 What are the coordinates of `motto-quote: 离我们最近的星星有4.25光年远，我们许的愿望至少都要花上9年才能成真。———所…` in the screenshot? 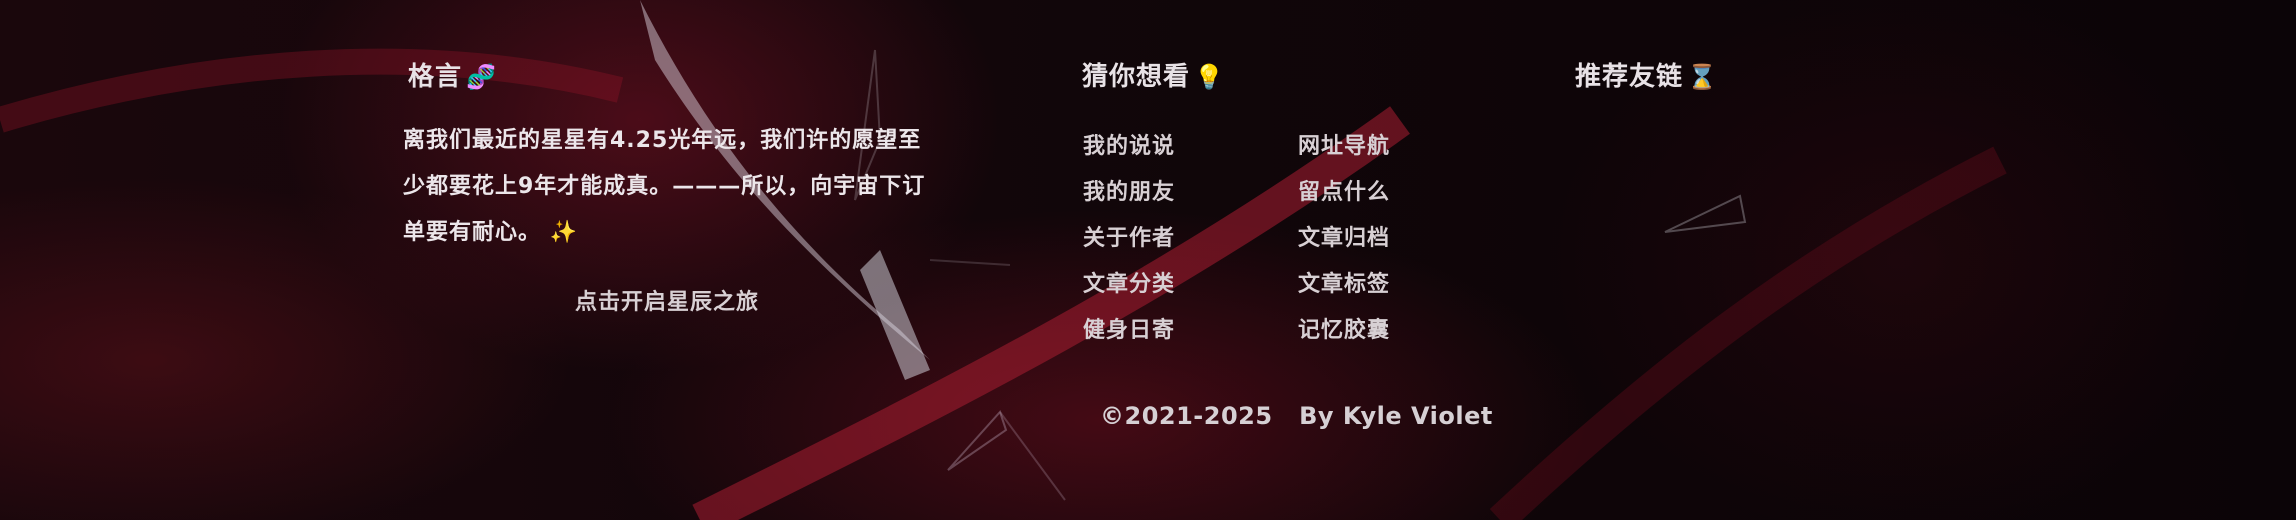 It's located at (673, 187).